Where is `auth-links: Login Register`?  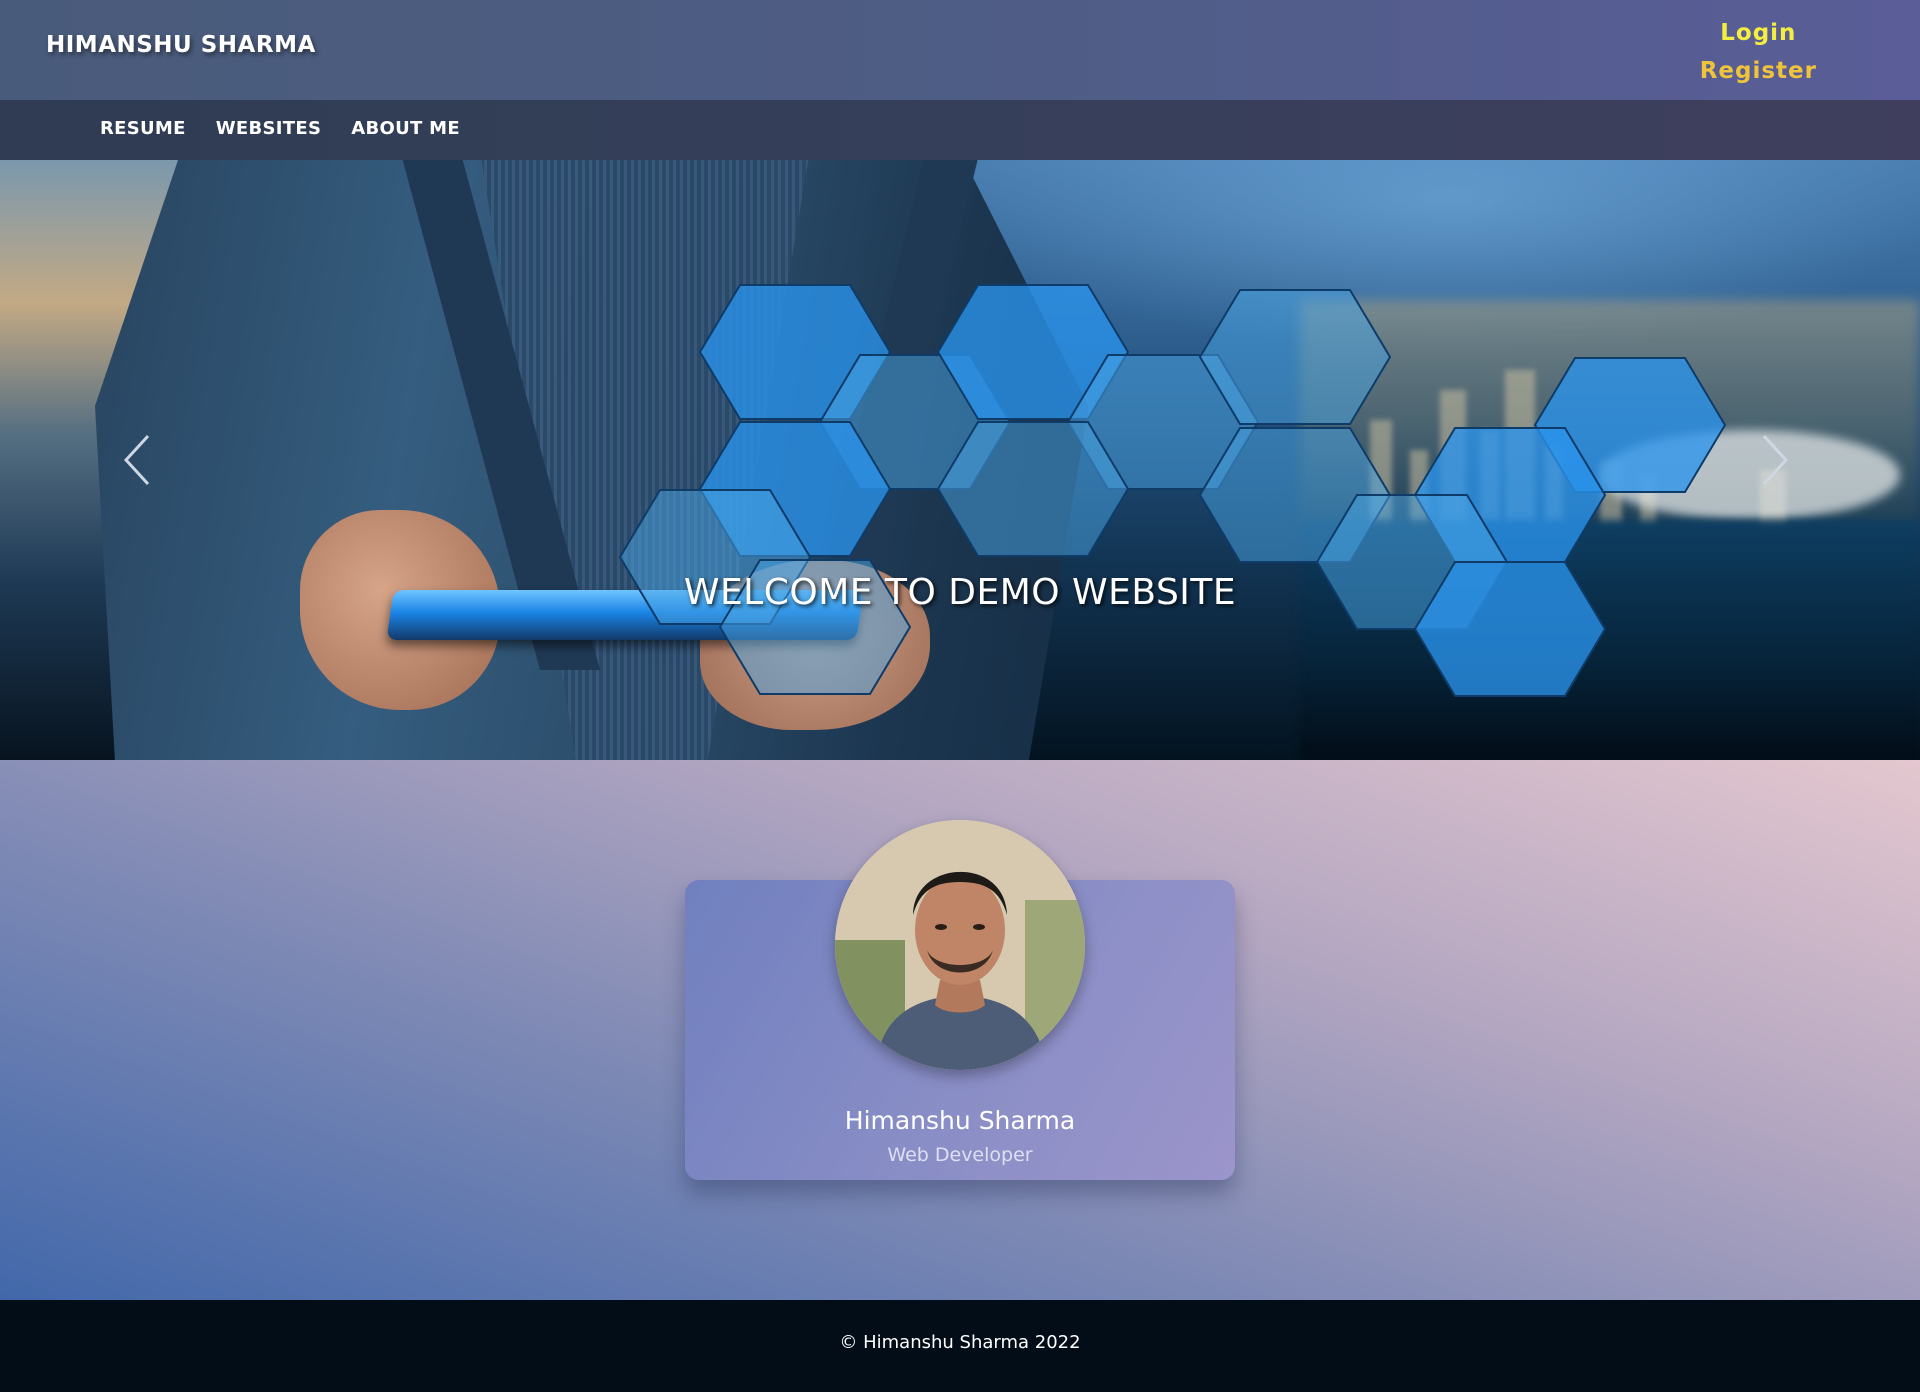
auth-links: Login Register is located at coordinates (1758, 52).